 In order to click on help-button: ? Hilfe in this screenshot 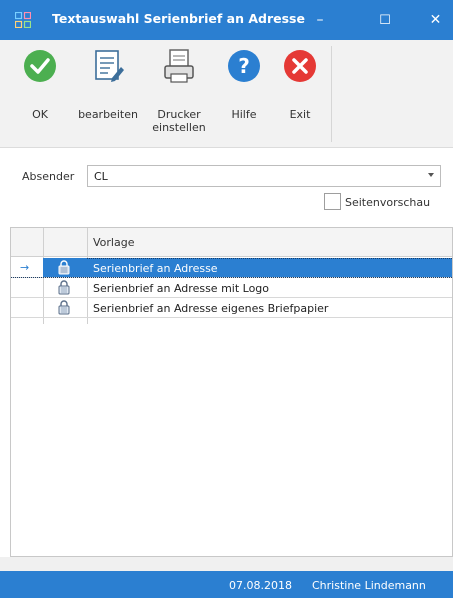, I will do `click(244, 96)`.